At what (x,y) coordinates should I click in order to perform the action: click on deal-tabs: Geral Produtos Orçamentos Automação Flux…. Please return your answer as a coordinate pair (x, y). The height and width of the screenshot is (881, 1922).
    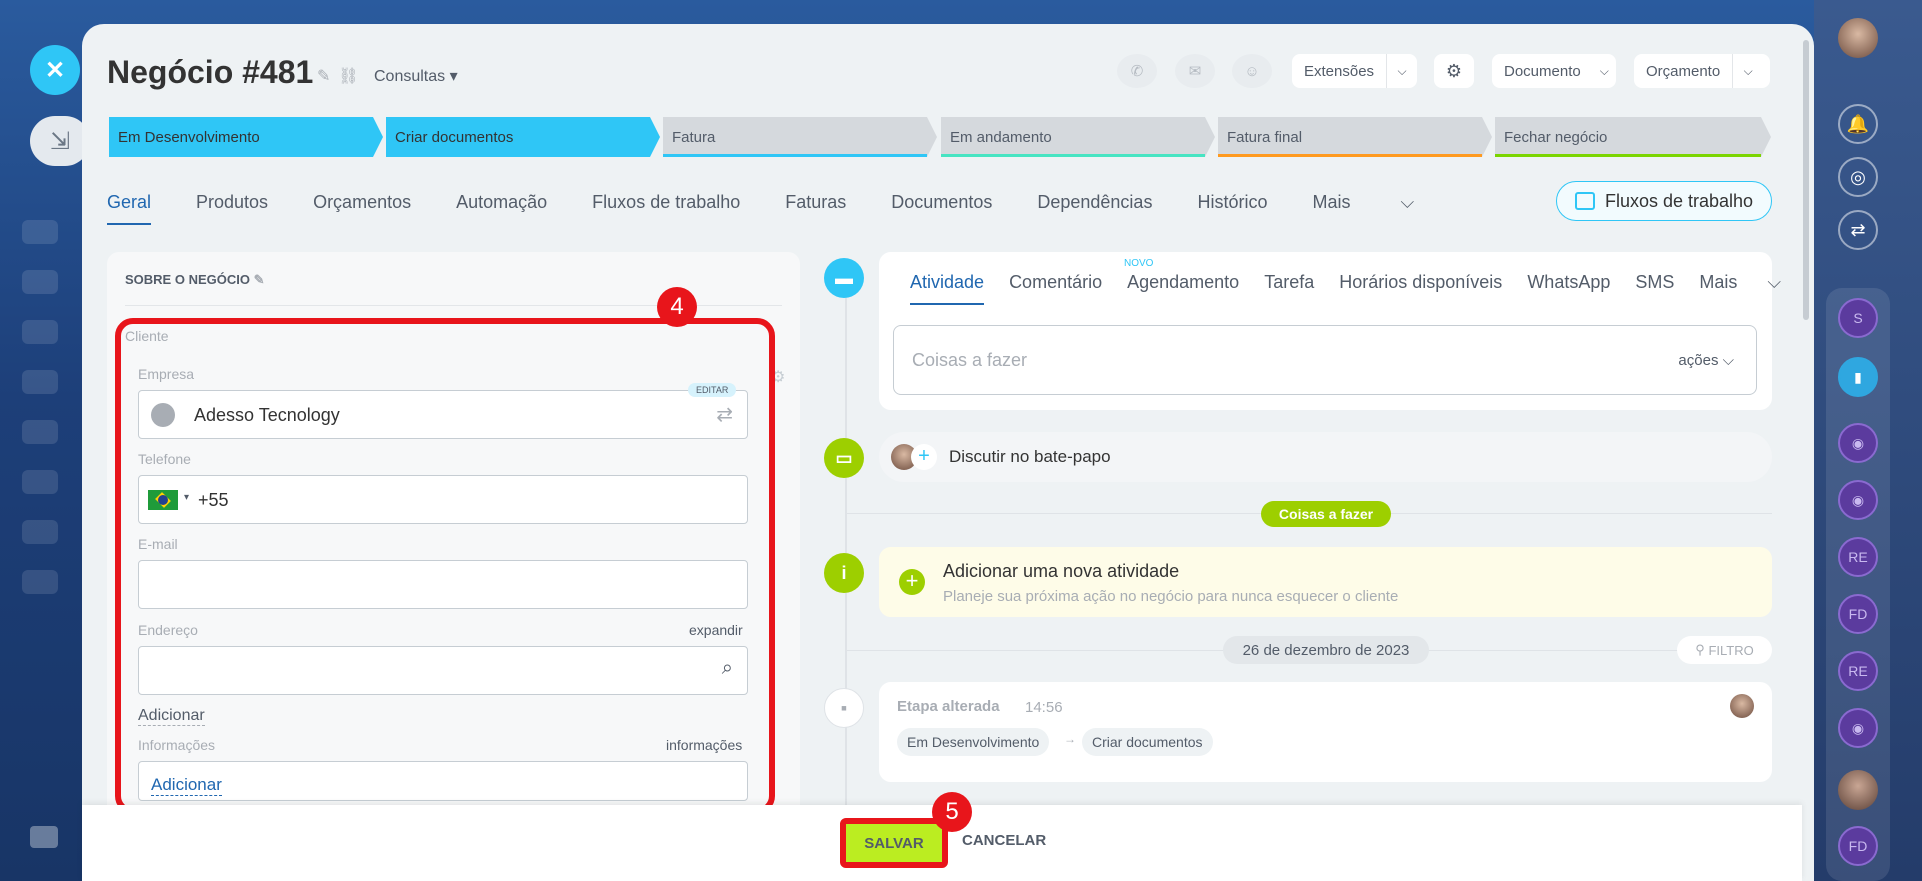
    Looking at the image, I should click on (783, 208).